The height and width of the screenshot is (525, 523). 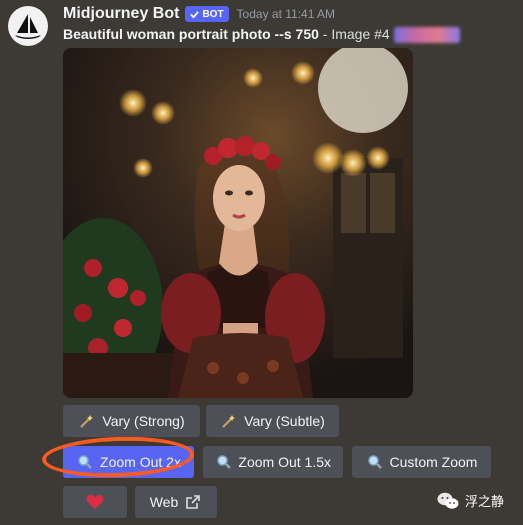 I want to click on username: Midjourney Bot, so click(x=121, y=14).